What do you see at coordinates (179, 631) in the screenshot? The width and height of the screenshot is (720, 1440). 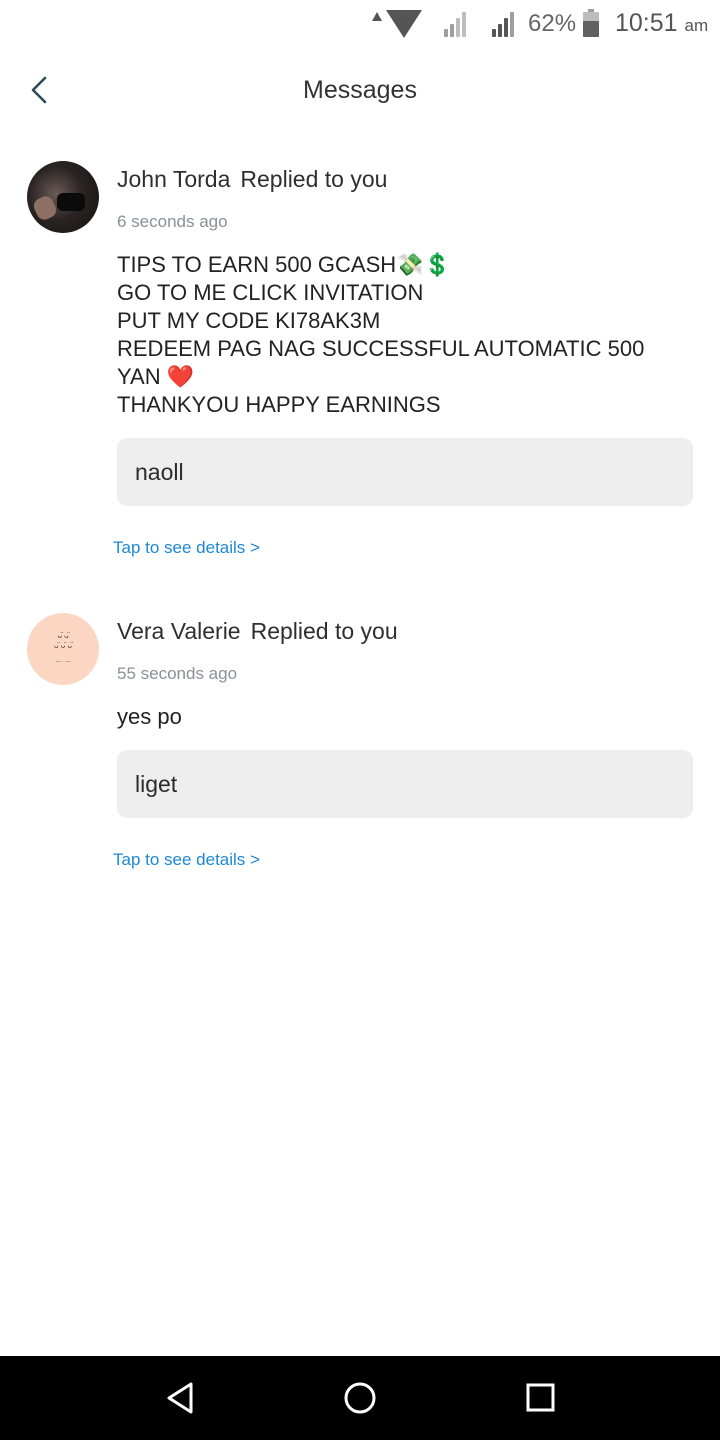 I see `sender-name: Vera Valerie` at bounding box center [179, 631].